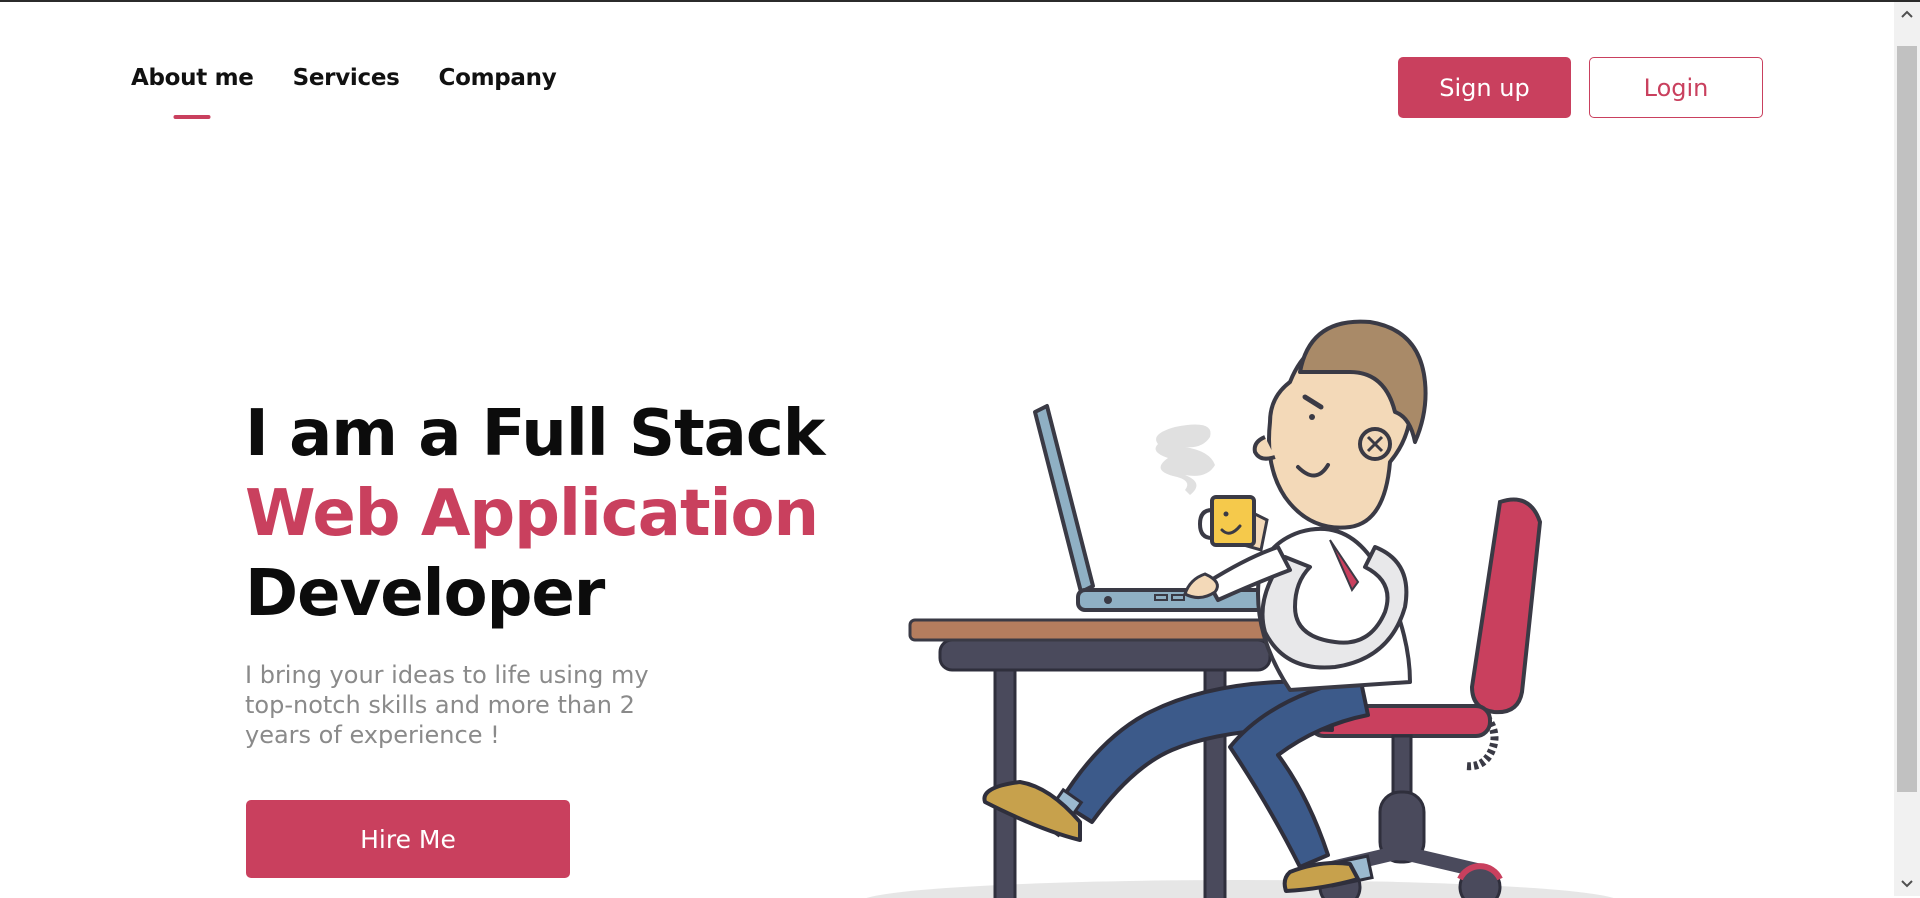  Describe the element at coordinates (1907, 884) in the screenshot. I see `chevron-down-icon` at that location.